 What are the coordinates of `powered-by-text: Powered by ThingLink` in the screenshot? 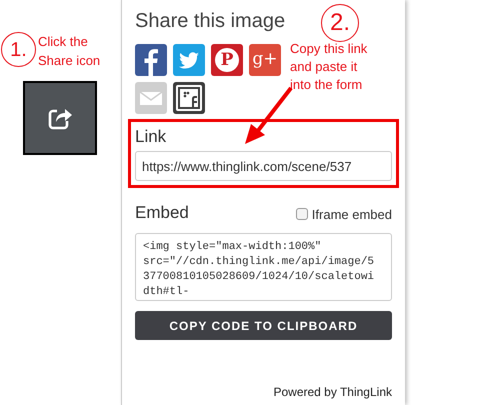 It's located at (332, 392).